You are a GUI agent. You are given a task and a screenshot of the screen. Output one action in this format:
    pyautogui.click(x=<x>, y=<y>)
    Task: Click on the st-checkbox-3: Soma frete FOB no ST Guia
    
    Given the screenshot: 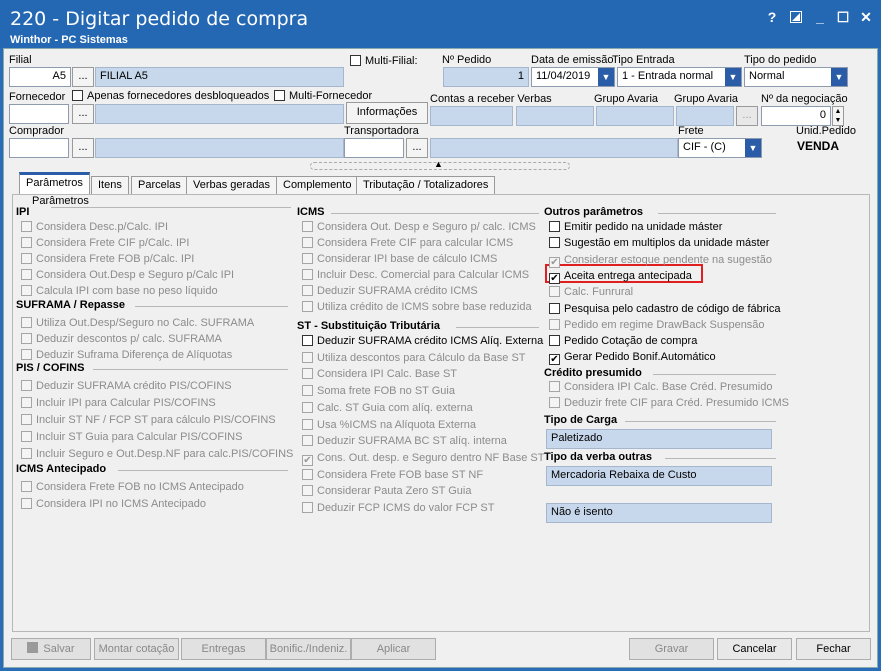 What is the action you would take?
    pyautogui.click(x=378, y=392)
    